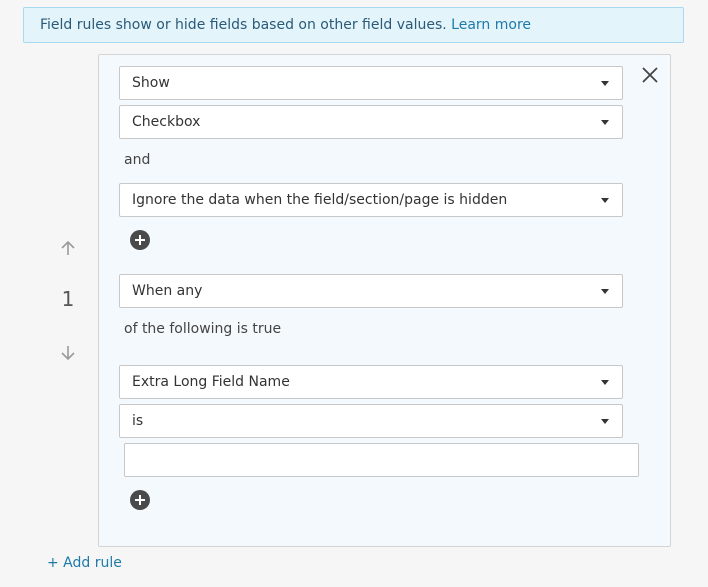  What do you see at coordinates (211, 382) in the screenshot?
I see `condition-field-select-value: Extra Long Field Name` at bounding box center [211, 382].